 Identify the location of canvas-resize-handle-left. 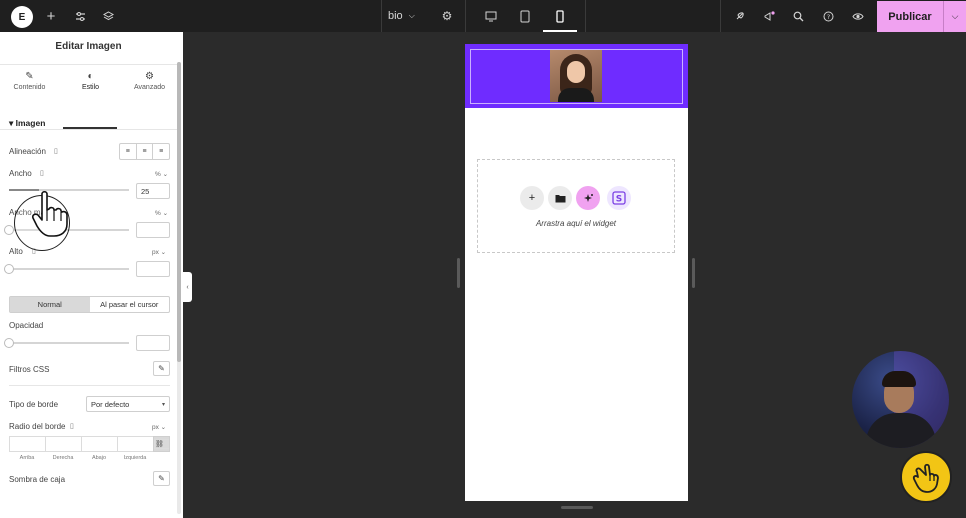
(458, 273).